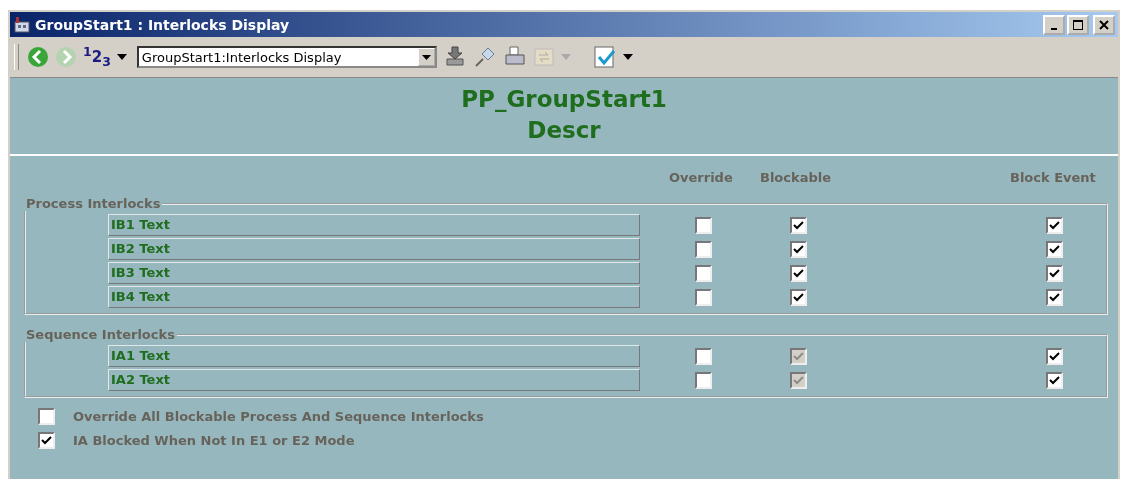 This screenshot has width=1126, height=481. What do you see at coordinates (374, 380) in the screenshot?
I see `interlock-label: IA2 Text` at bounding box center [374, 380].